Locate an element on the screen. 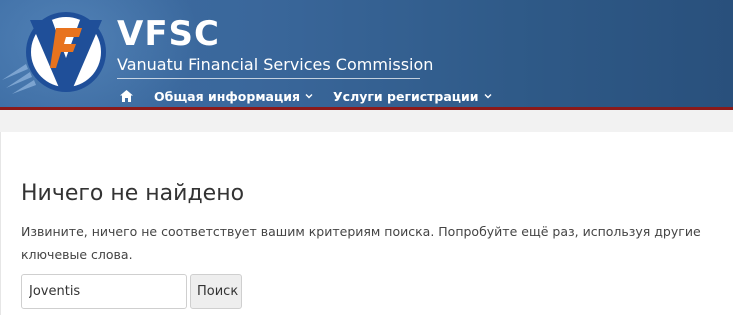 This screenshot has height=315, width=733. brand-title: VFSC is located at coordinates (168, 34).